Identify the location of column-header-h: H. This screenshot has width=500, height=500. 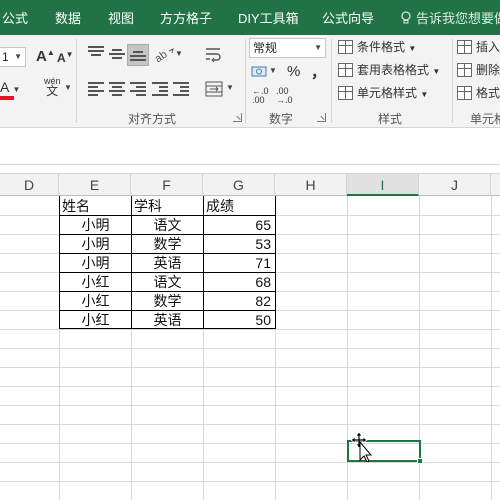
(311, 185).